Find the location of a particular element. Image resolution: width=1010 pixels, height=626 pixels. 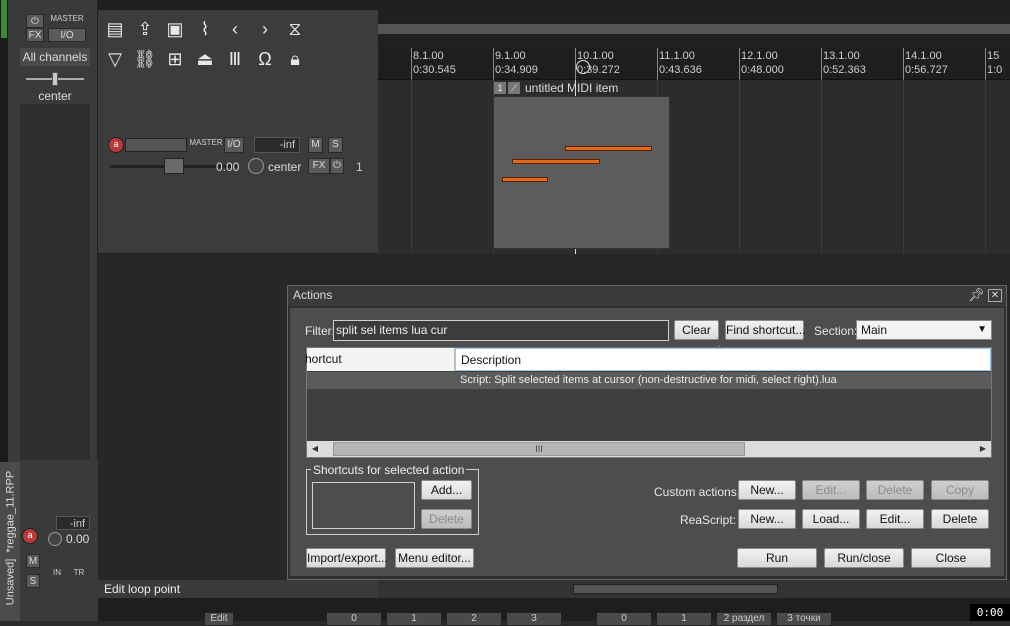

dialog-title: Actions is located at coordinates (313, 295).